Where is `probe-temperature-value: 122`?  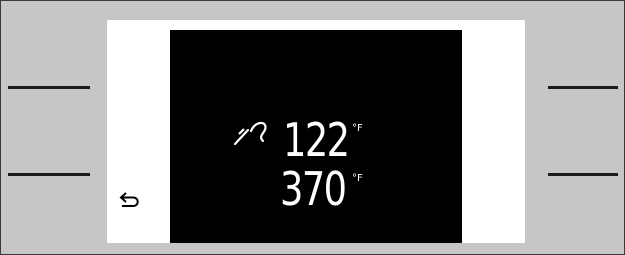
probe-temperature-value: 122 is located at coordinates (316, 140).